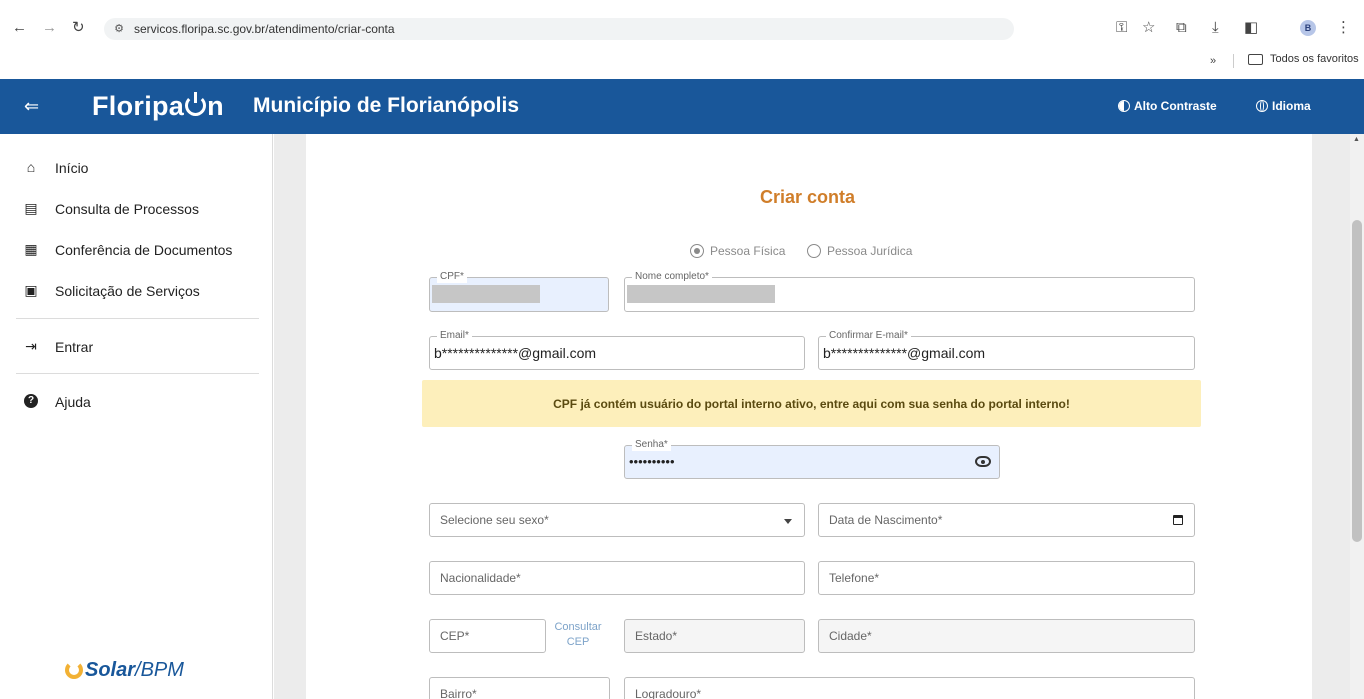 The width and height of the screenshot is (1364, 699). I want to click on city-placeholder: Cidade*, so click(850, 636).